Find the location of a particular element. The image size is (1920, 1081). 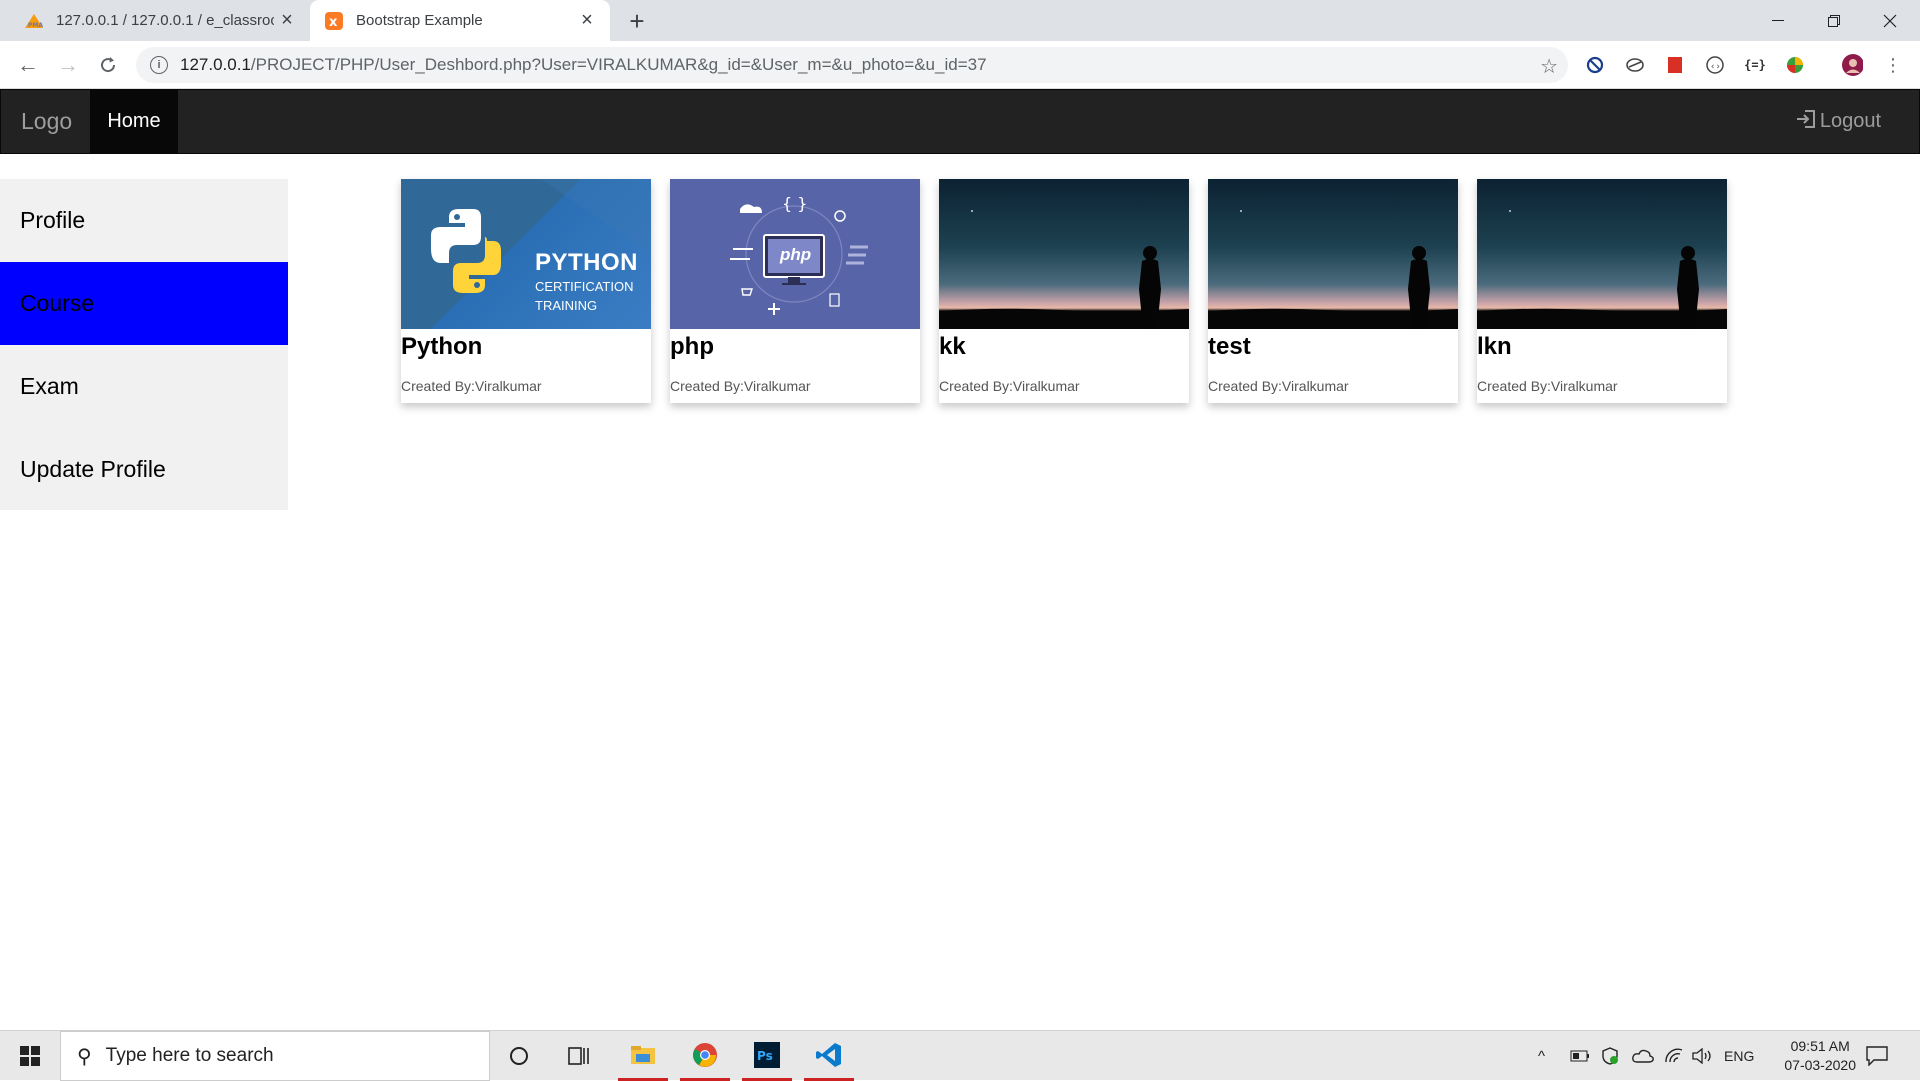

cortana-icon is located at coordinates (519, 1056).